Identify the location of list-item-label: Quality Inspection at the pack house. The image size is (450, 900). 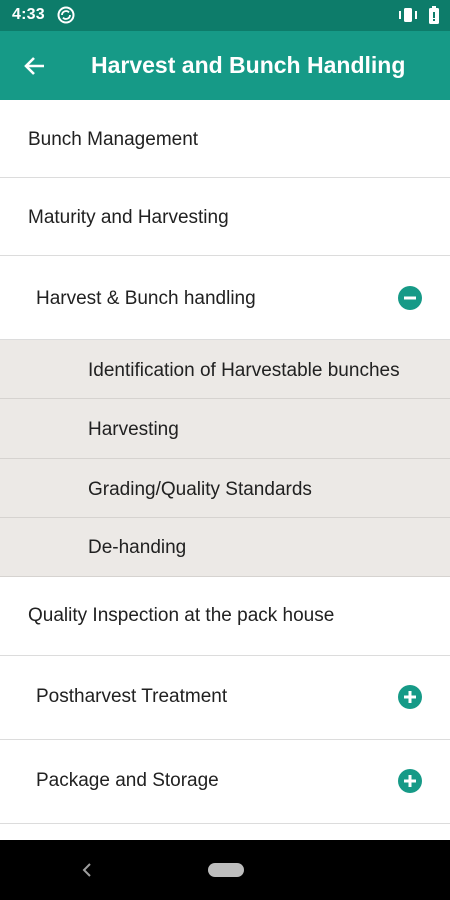
(181, 615).